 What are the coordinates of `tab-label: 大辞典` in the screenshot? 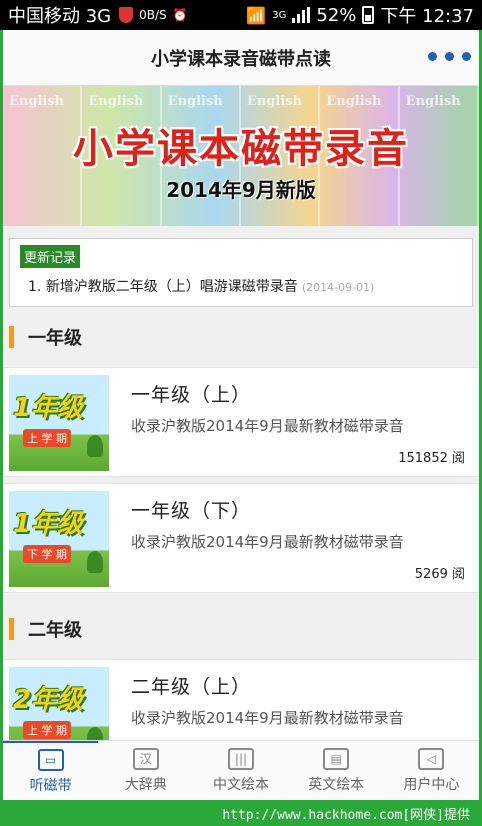 It's located at (145, 784).